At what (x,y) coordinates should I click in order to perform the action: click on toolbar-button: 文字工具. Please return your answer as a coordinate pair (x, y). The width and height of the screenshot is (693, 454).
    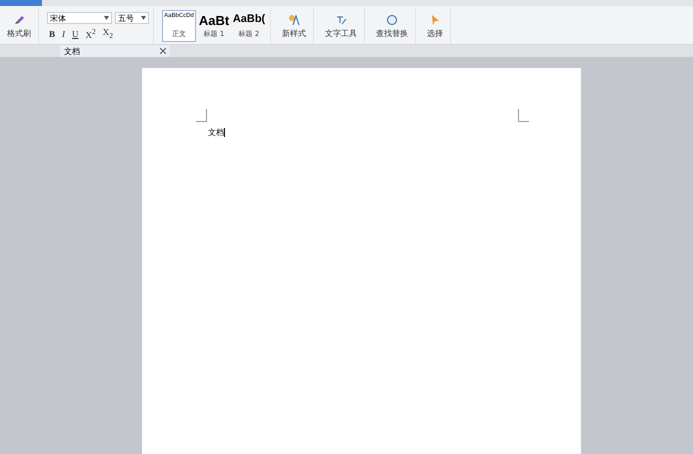
    Looking at the image, I should click on (341, 26).